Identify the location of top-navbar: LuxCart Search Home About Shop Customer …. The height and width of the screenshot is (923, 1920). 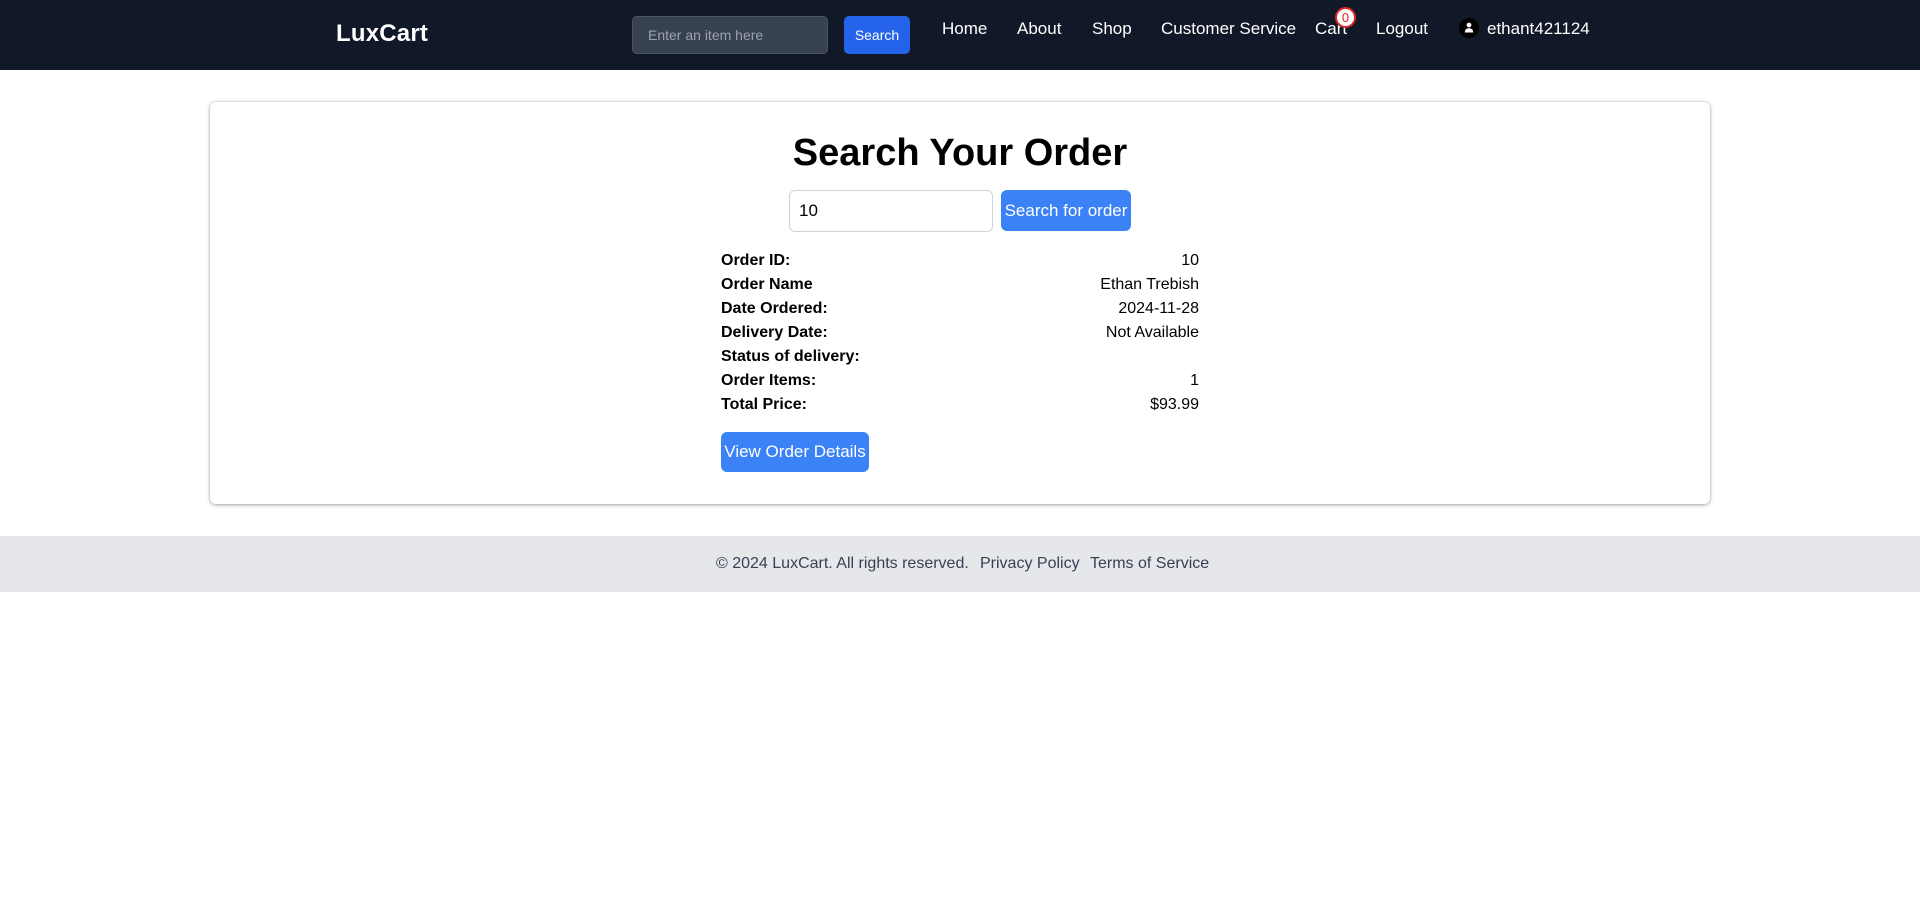
(960, 35).